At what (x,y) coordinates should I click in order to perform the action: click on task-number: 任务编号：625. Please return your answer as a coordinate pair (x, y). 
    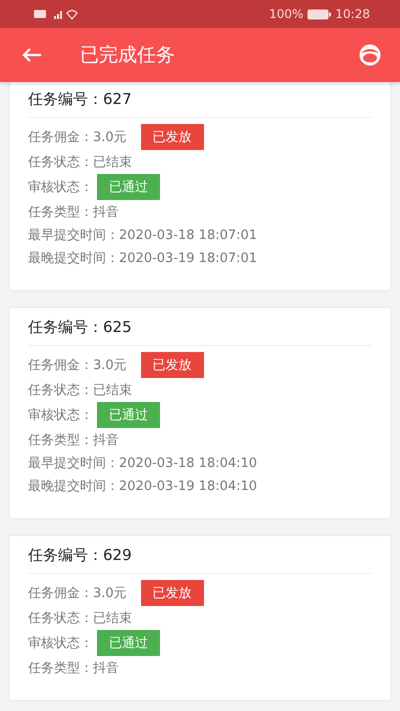
    Looking at the image, I should click on (200, 330).